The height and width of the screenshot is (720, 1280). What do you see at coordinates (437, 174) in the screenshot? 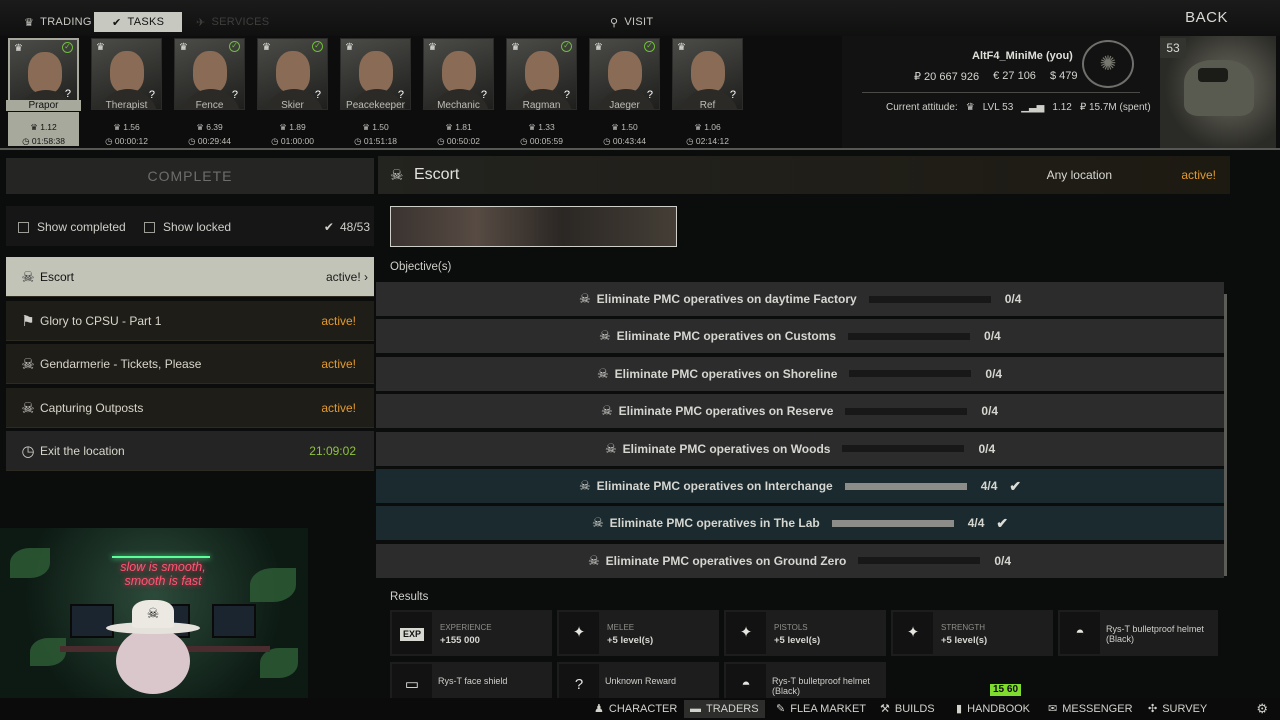
I see `quest-title: Escort` at bounding box center [437, 174].